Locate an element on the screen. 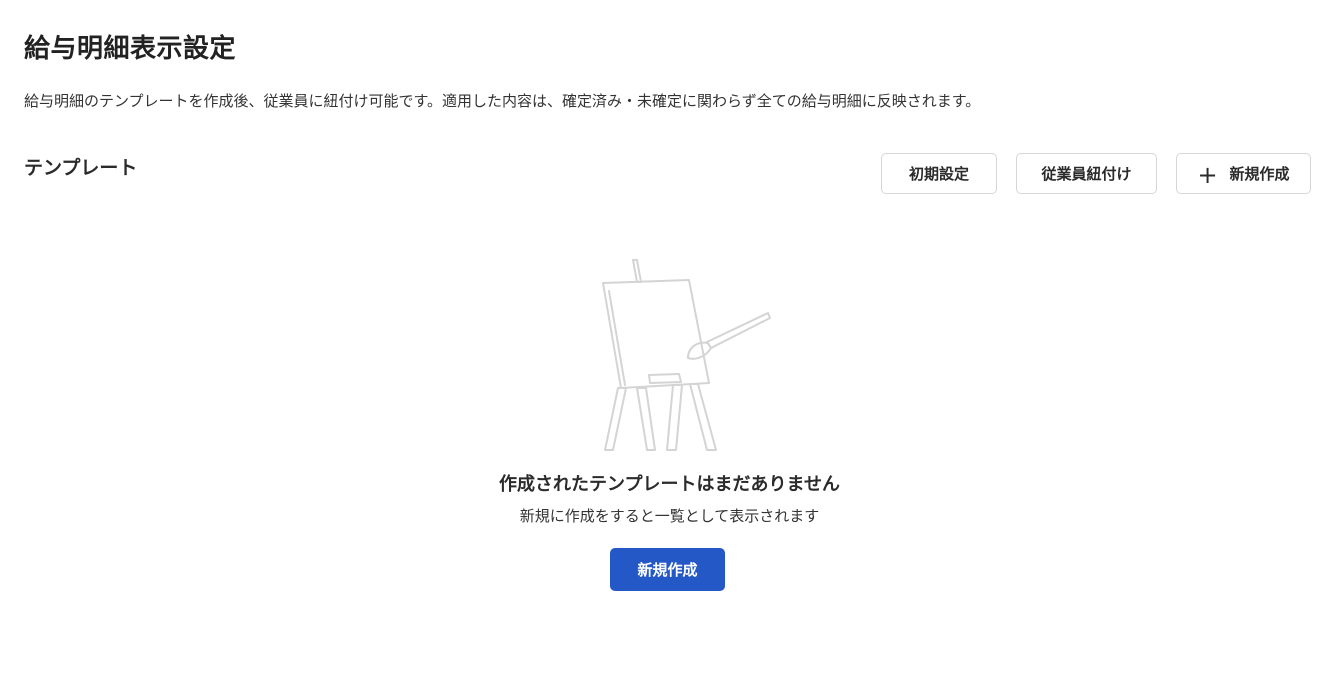 The width and height of the screenshot is (1339, 675). initial-settings-button: 初期設定 is located at coordinates (939, 173).